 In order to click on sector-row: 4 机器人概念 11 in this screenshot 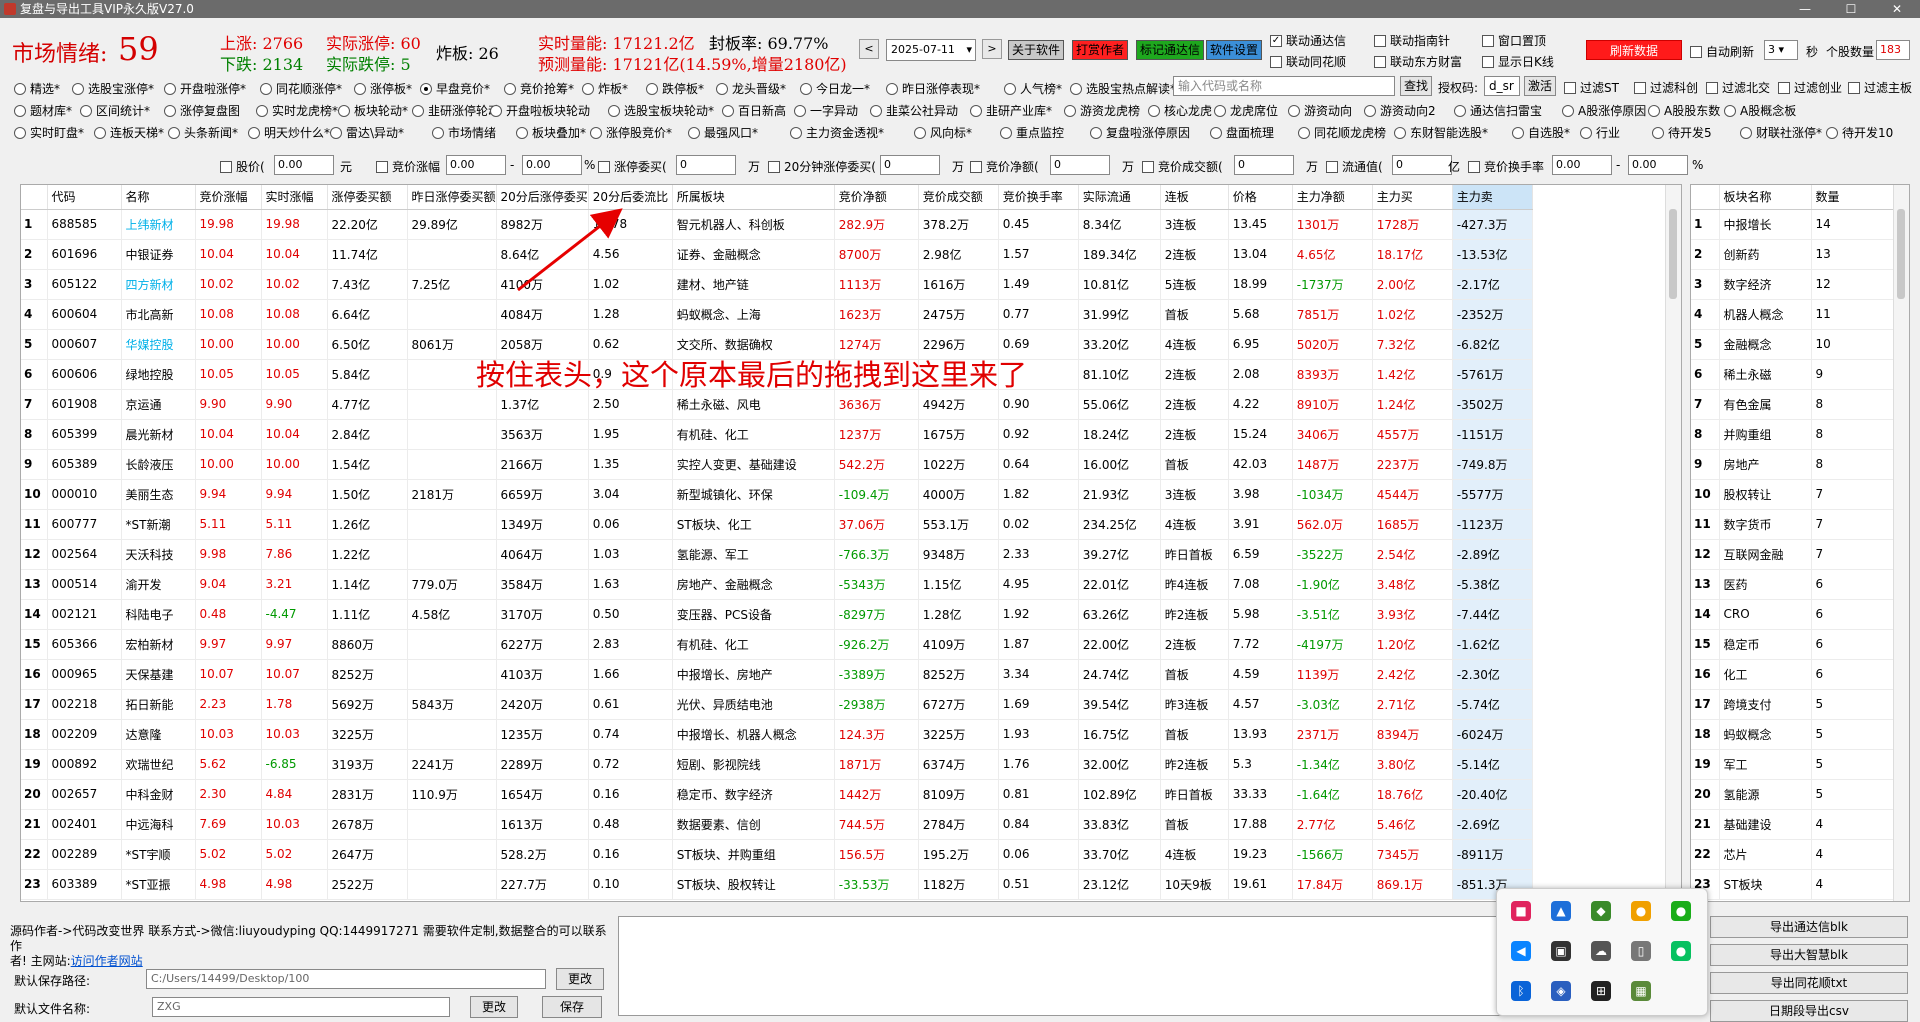, I will do `click(1793, 314)`.